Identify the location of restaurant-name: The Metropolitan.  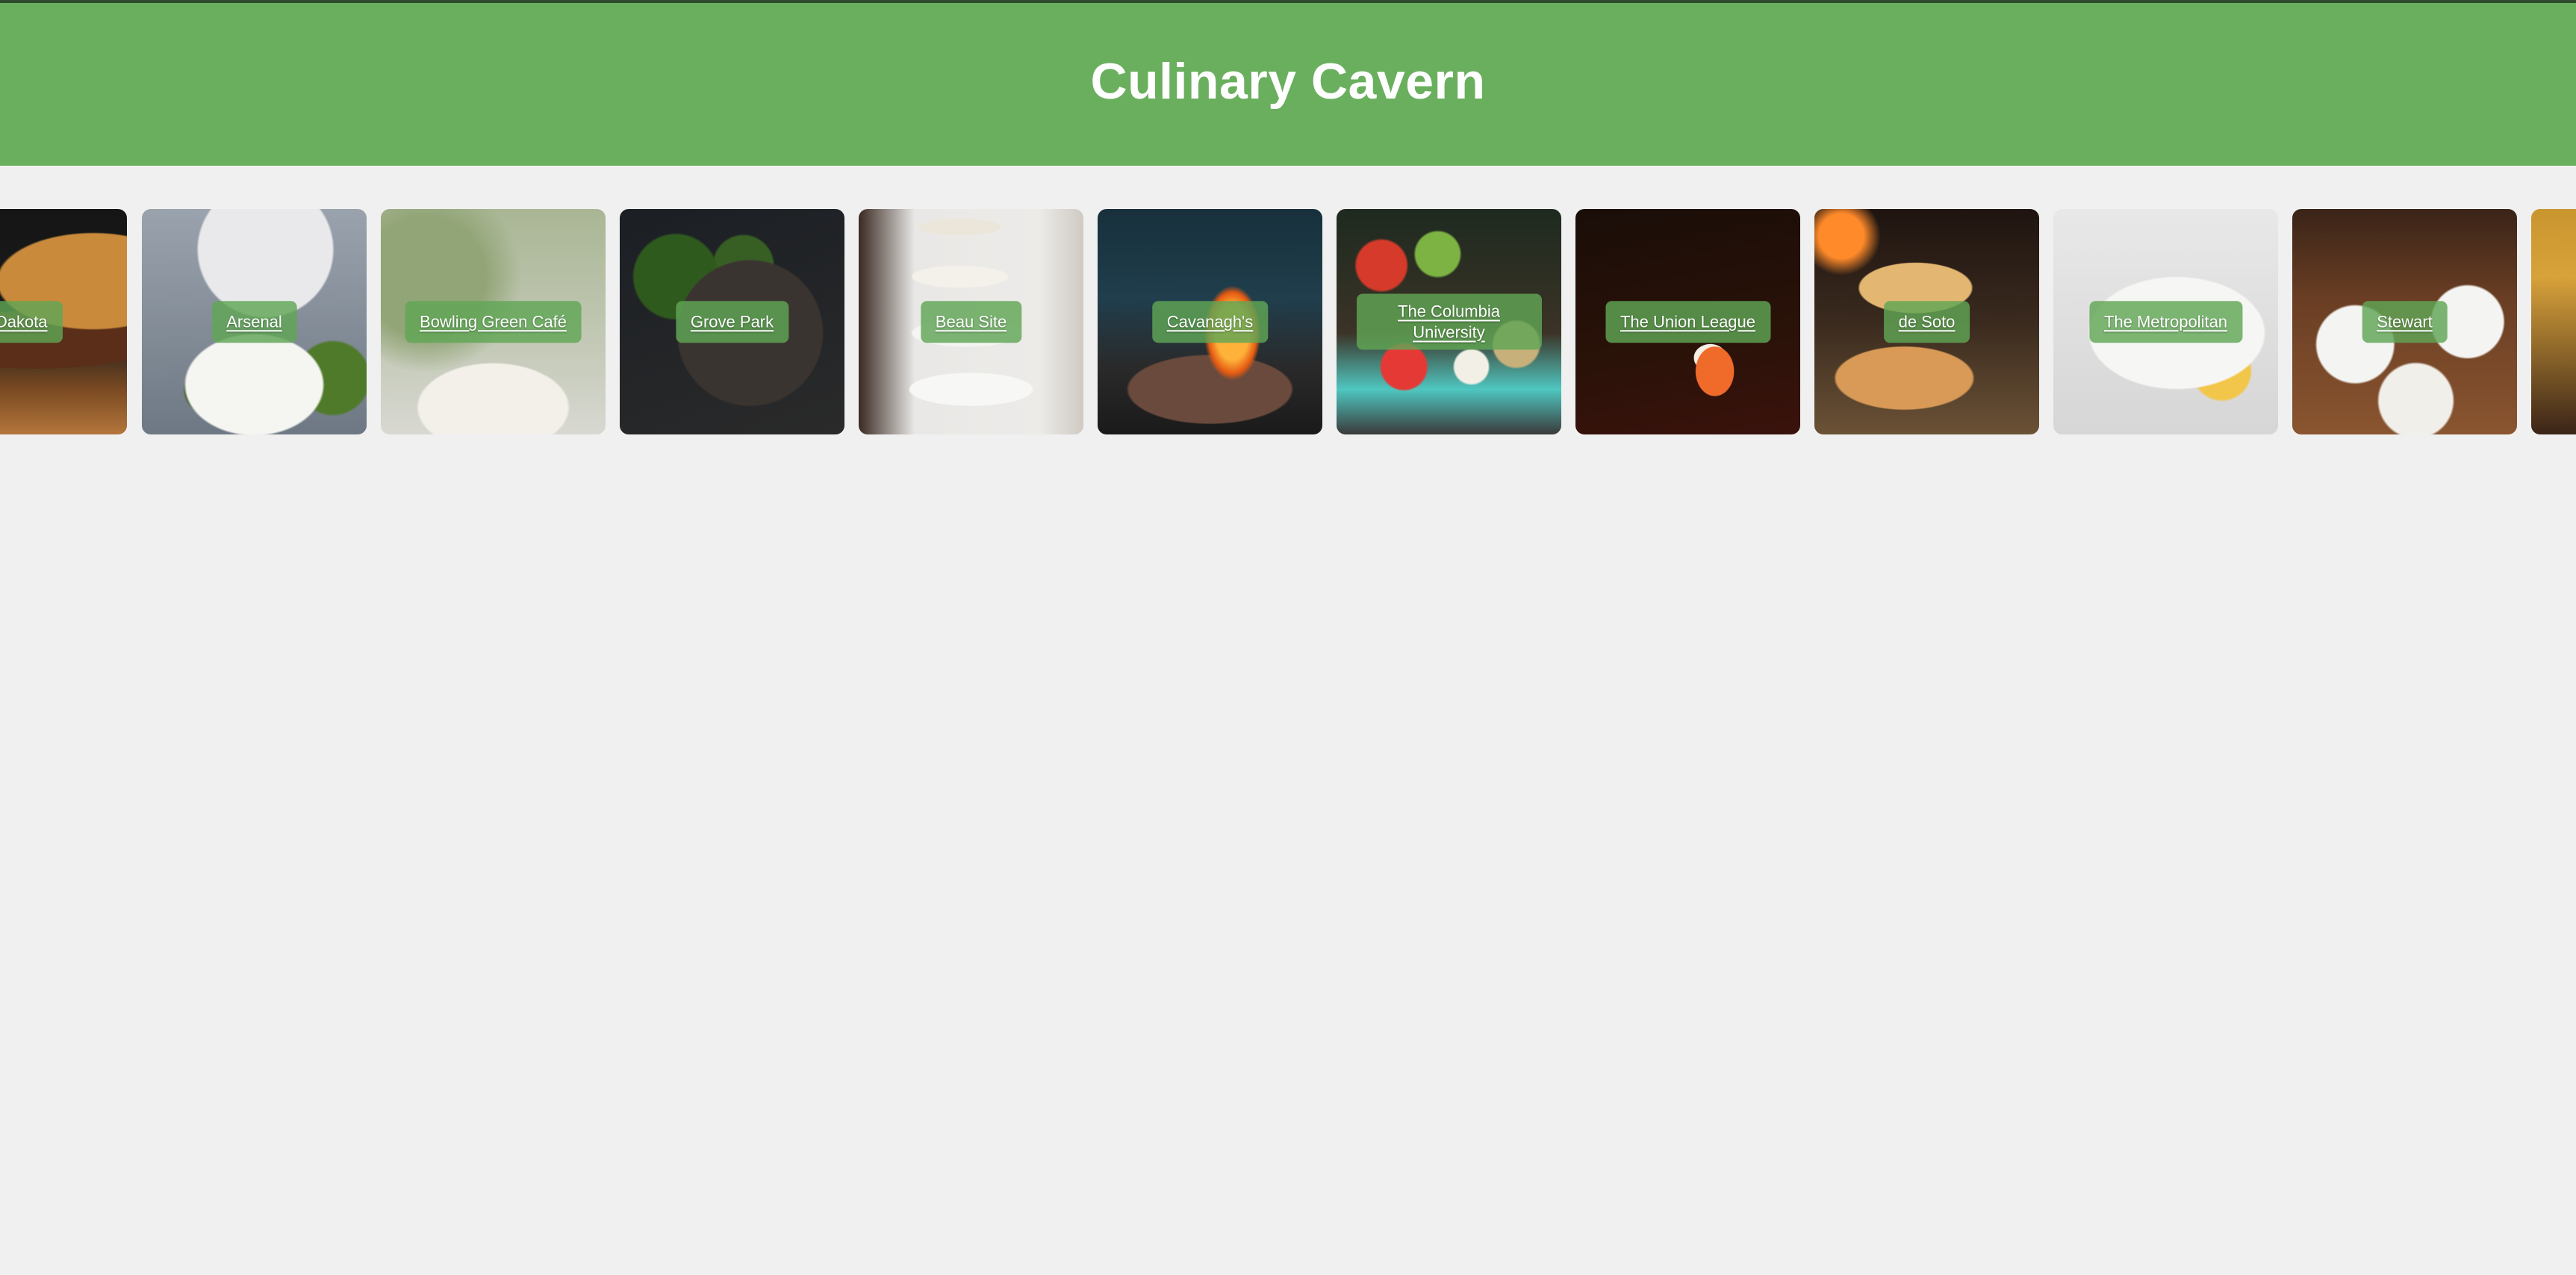
(2165, 322).